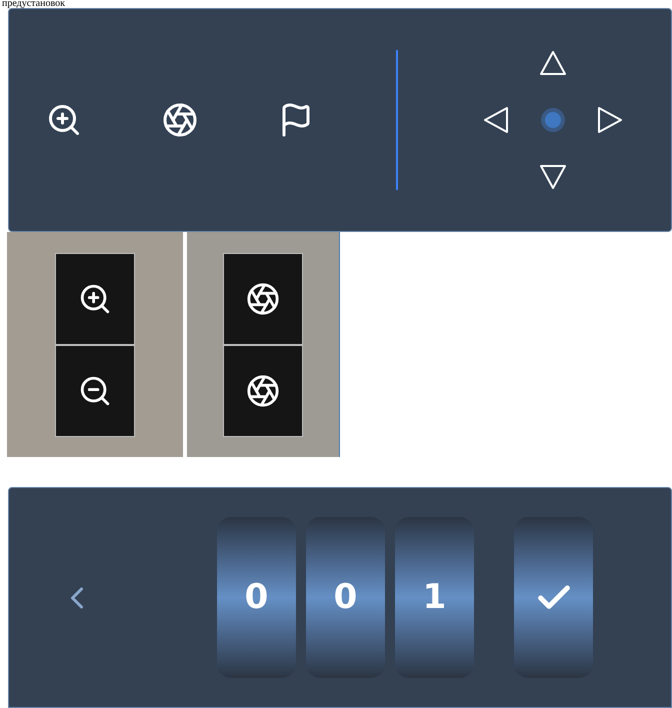  What do you see at coordinates (552, 63) in the screenshot?
I see `up-arrow-icon` at bounding box center [552, 63].